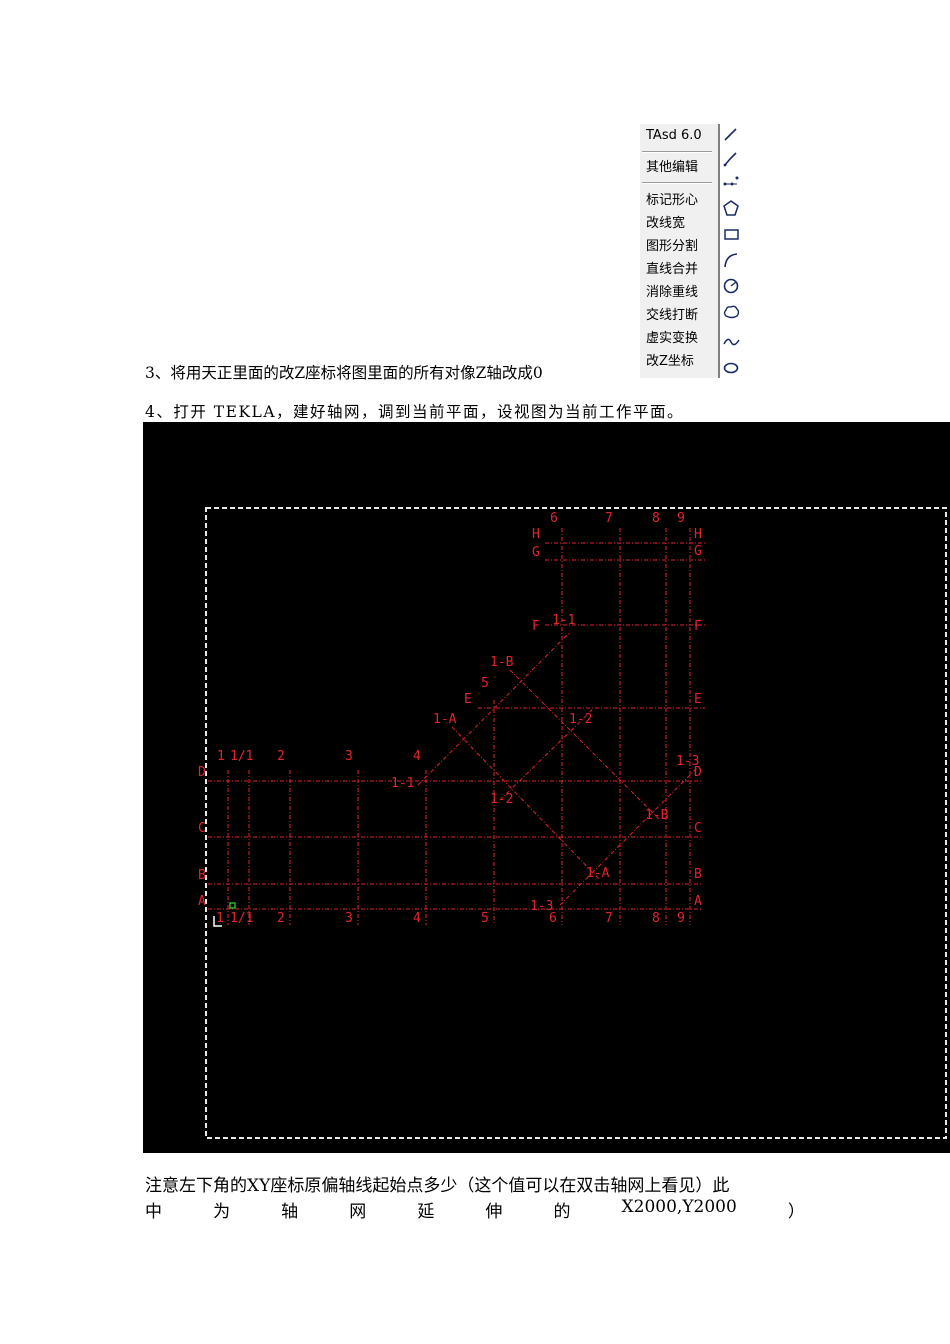 This screenshot has width=950, height=1344. I want to click on label-upper-F: F, so click(536, 626).